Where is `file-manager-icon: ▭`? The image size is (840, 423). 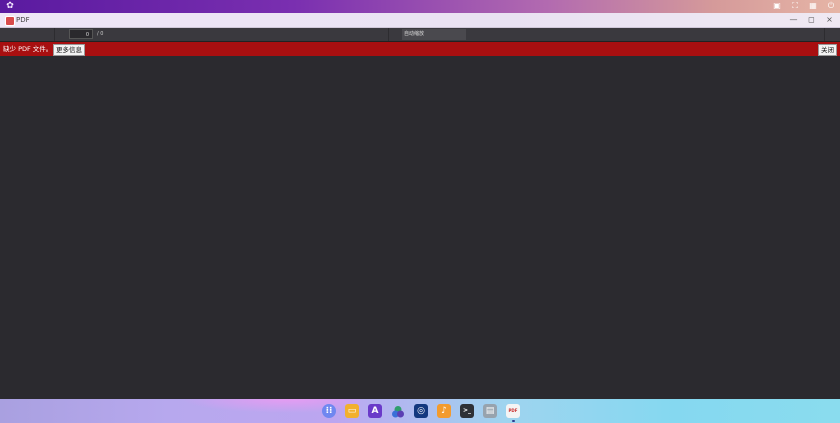
file-manager-icon: ▭ is located at coordinates (352, 411).